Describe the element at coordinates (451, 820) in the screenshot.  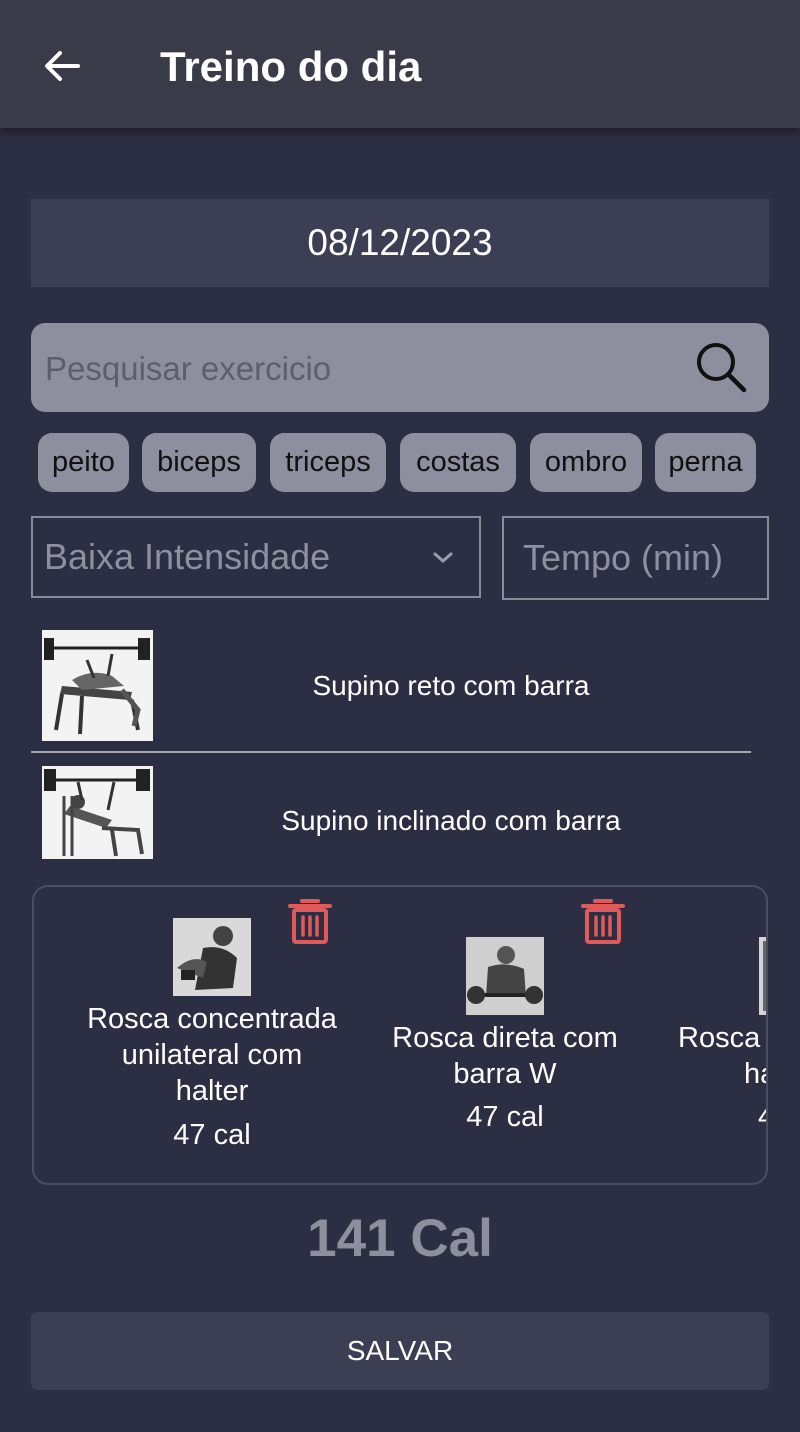
I see `exercise-name: Supino inclinado com barra` at that location.